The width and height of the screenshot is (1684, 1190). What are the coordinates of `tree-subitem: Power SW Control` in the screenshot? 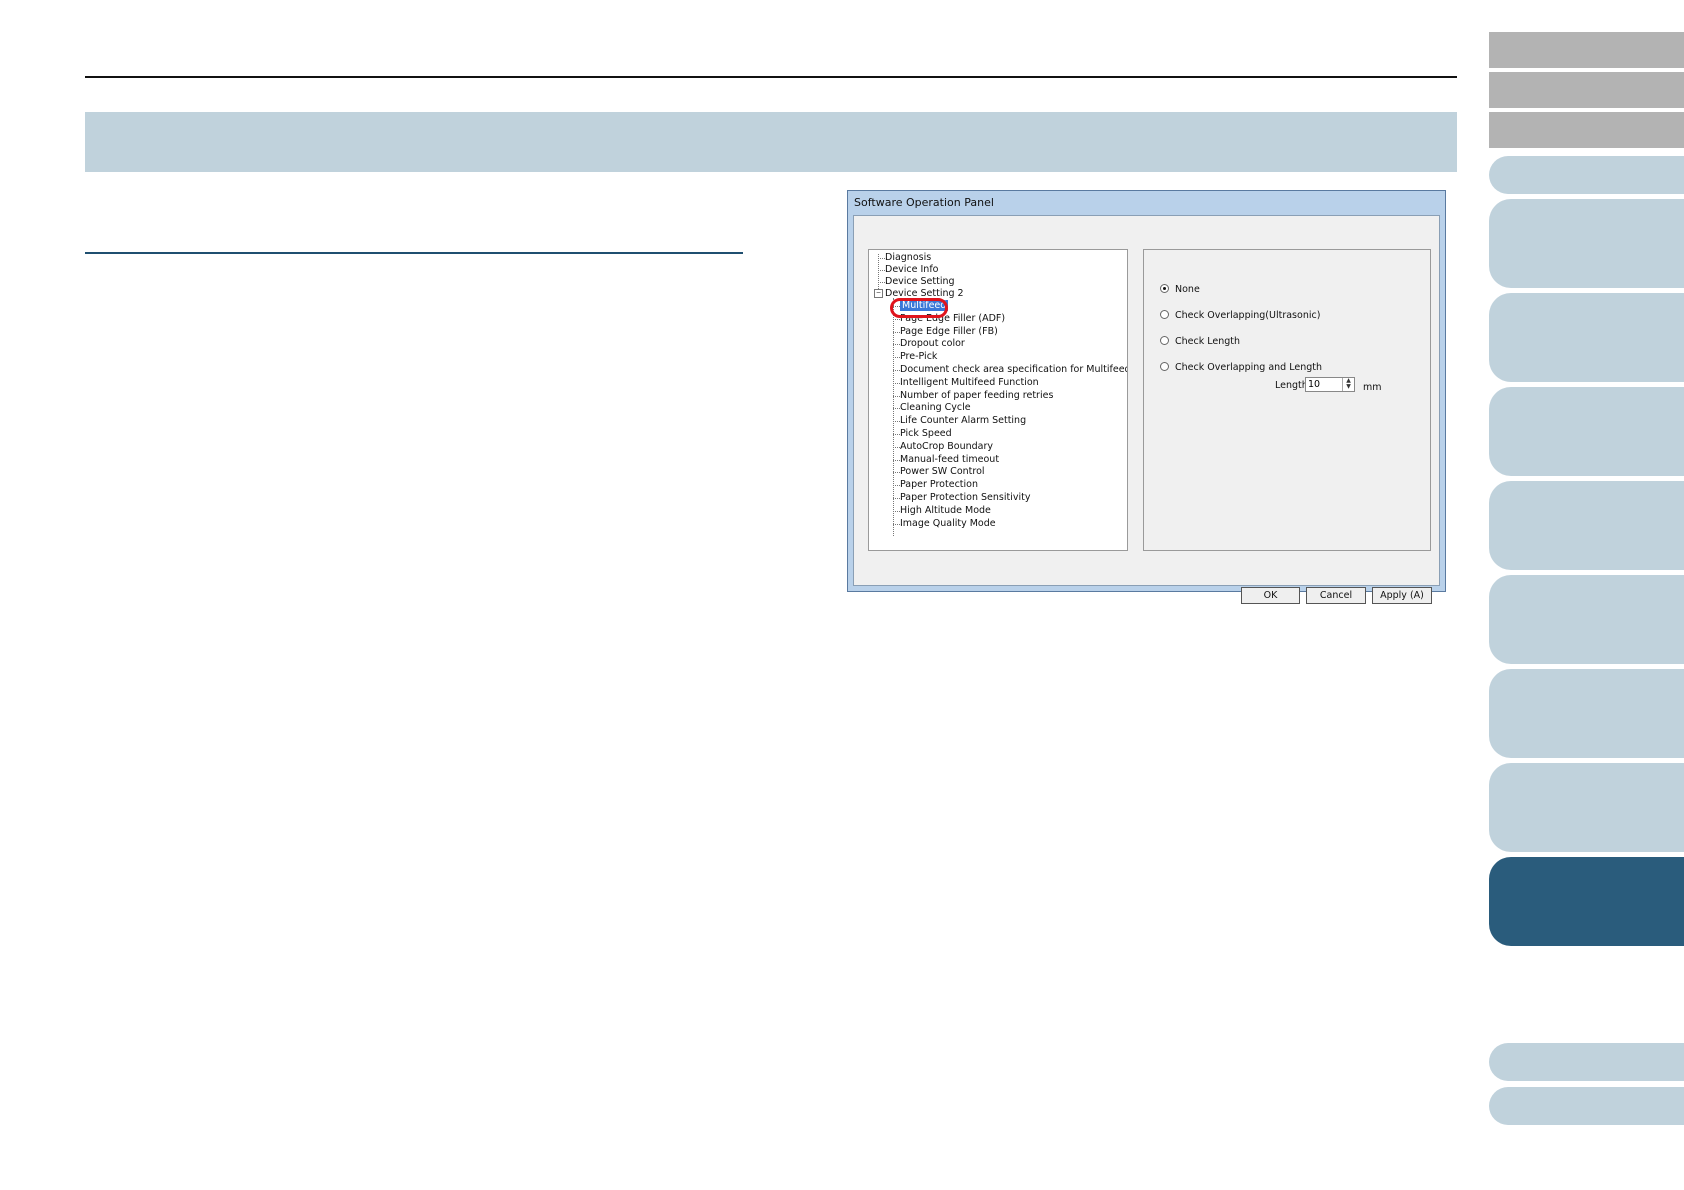 It's located at (942, 472).